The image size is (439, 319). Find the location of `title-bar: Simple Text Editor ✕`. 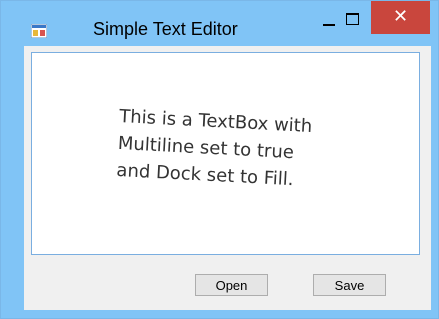

title-bar: Simple Text Editor ✕ is located at coordinates (219, 23).